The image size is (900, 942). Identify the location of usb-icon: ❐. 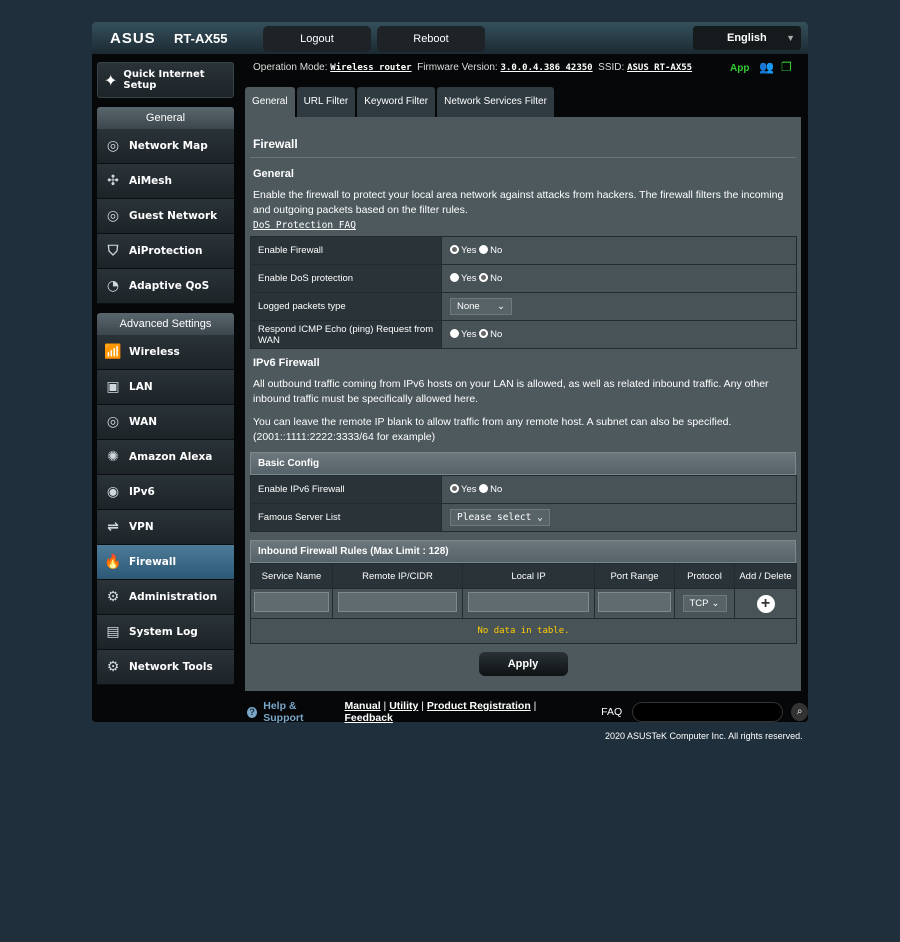
(786, 67).